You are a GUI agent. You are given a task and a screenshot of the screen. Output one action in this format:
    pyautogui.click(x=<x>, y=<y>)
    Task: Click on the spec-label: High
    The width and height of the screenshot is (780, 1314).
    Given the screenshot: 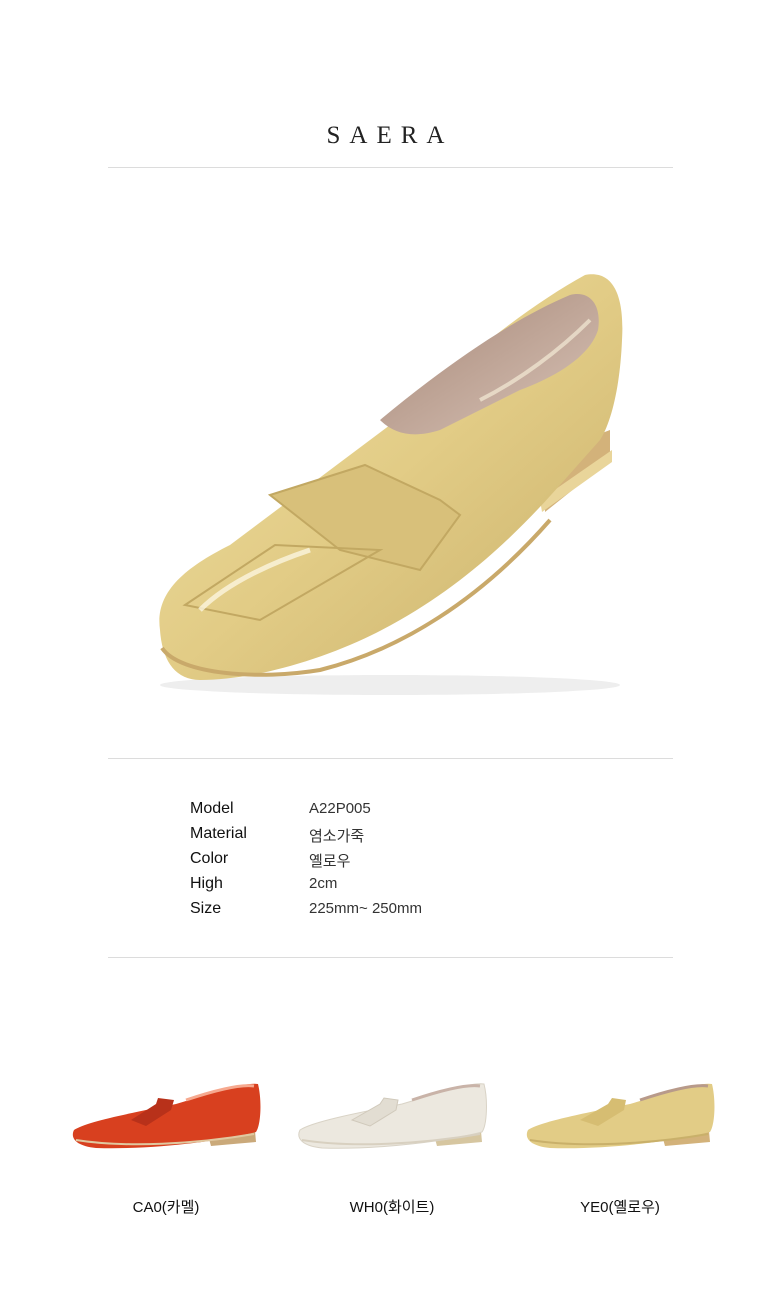 What is the action you would take?
    pyautogui.click(x=206, y=883)
    